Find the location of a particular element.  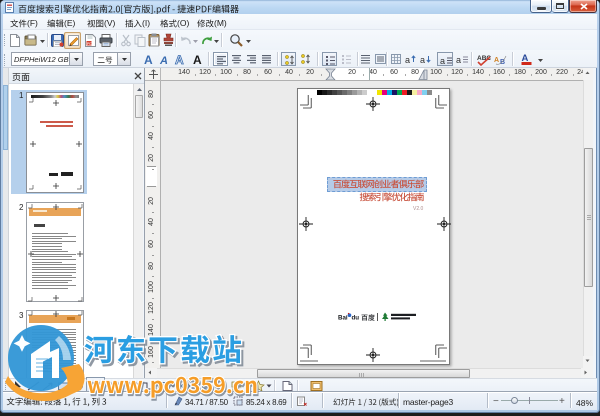

svg-text: PDF is located at coordinates (91, 43).